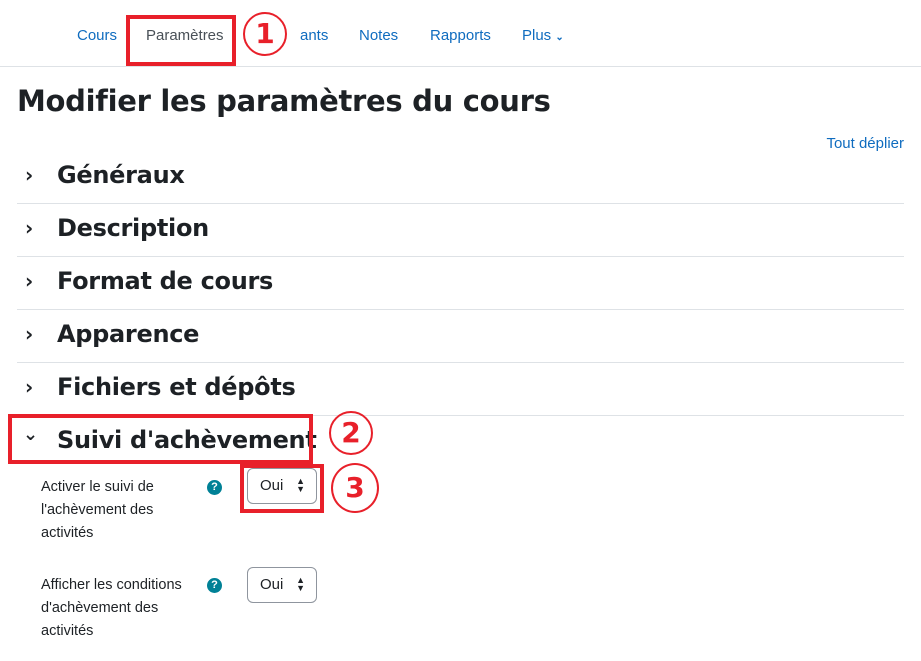 The width and height of the screenshot is (921, 661). Describe the element at coordinates (121, 175) in the screenshot. I see `section-title: Généraux` at that location.